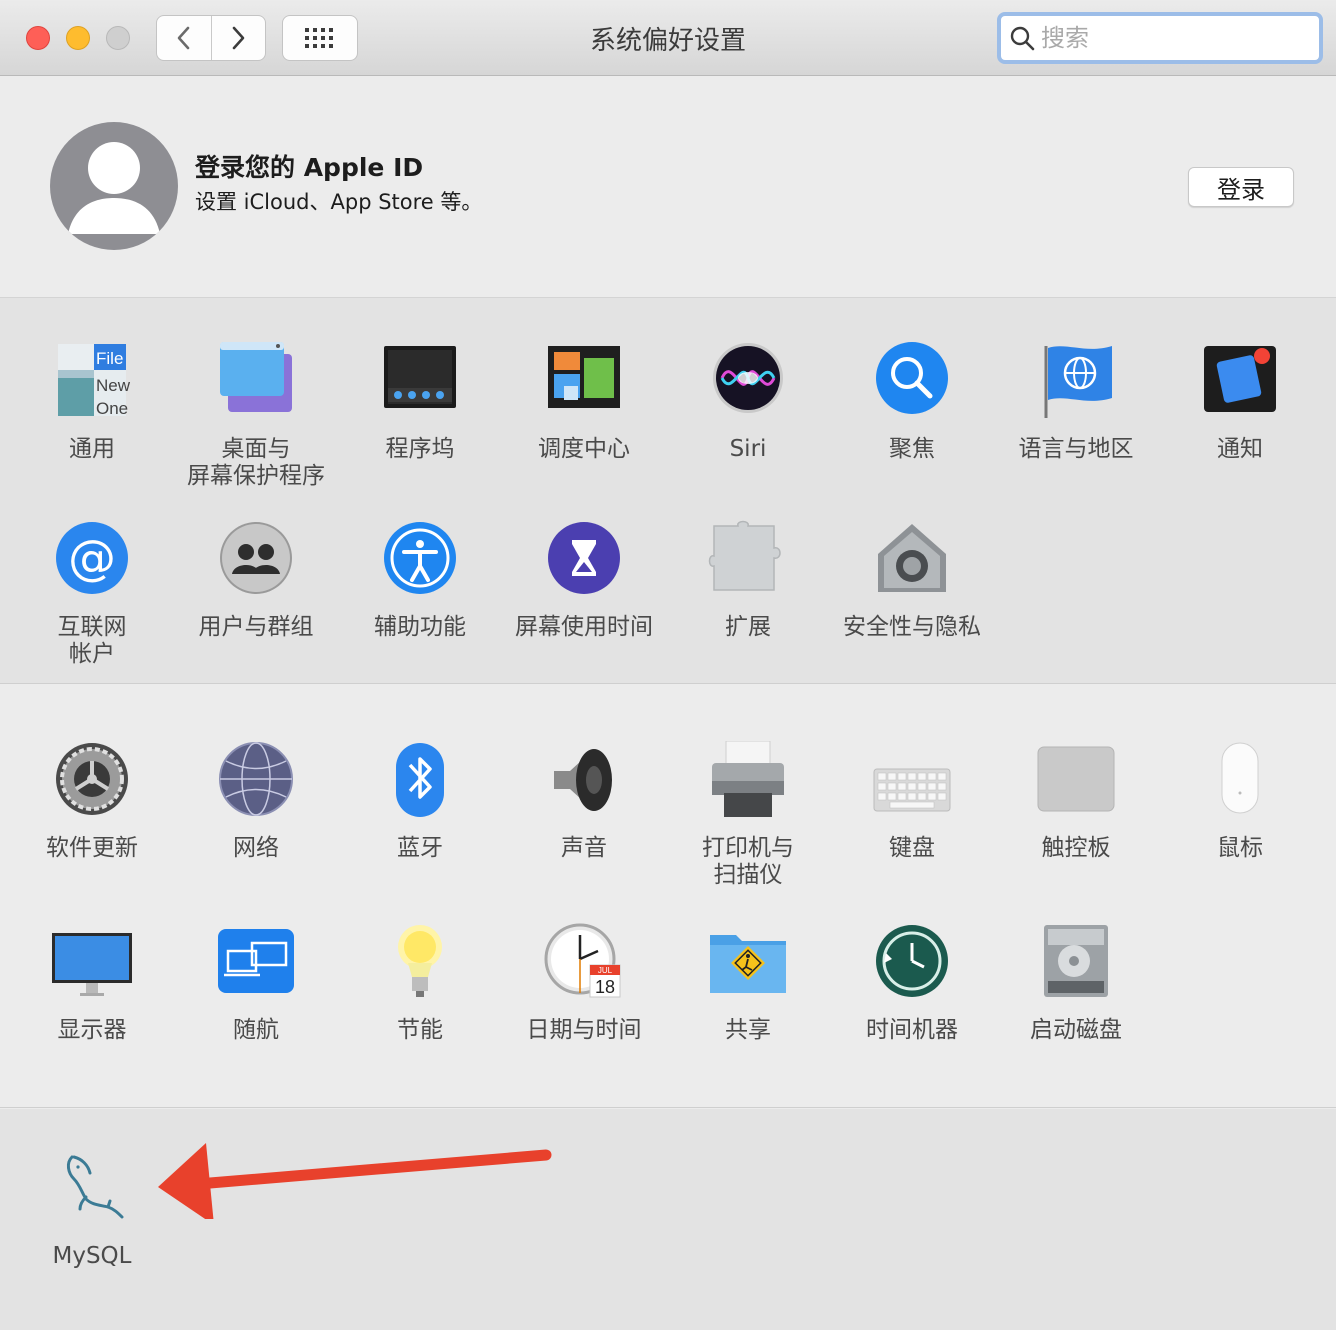  What do you see at coordinates (1240, 778) in the screenshot?
I see `mouse-icon` at bounding box center [1240, 778].